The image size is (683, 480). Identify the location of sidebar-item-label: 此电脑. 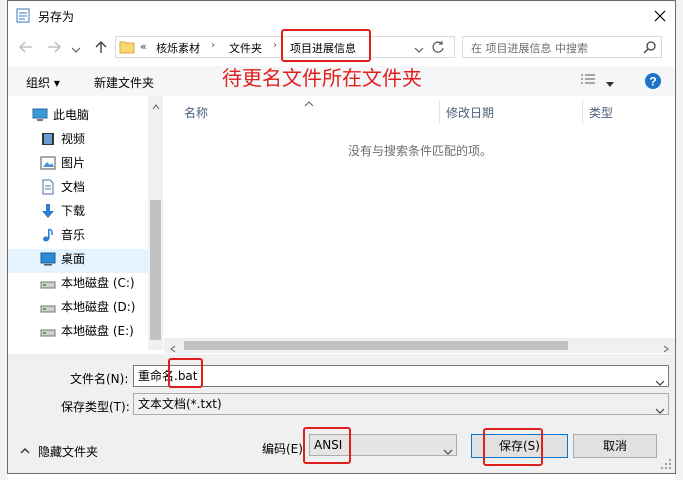
(71, 115).